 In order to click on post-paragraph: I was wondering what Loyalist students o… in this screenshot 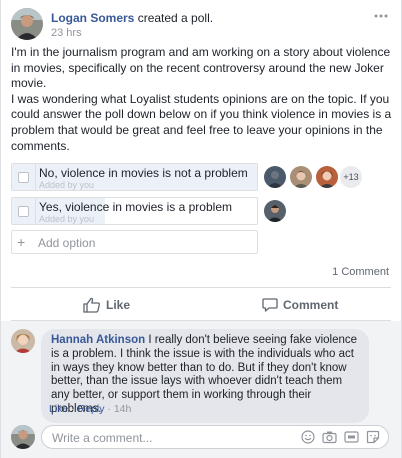, I will do `click(201, 122)`.